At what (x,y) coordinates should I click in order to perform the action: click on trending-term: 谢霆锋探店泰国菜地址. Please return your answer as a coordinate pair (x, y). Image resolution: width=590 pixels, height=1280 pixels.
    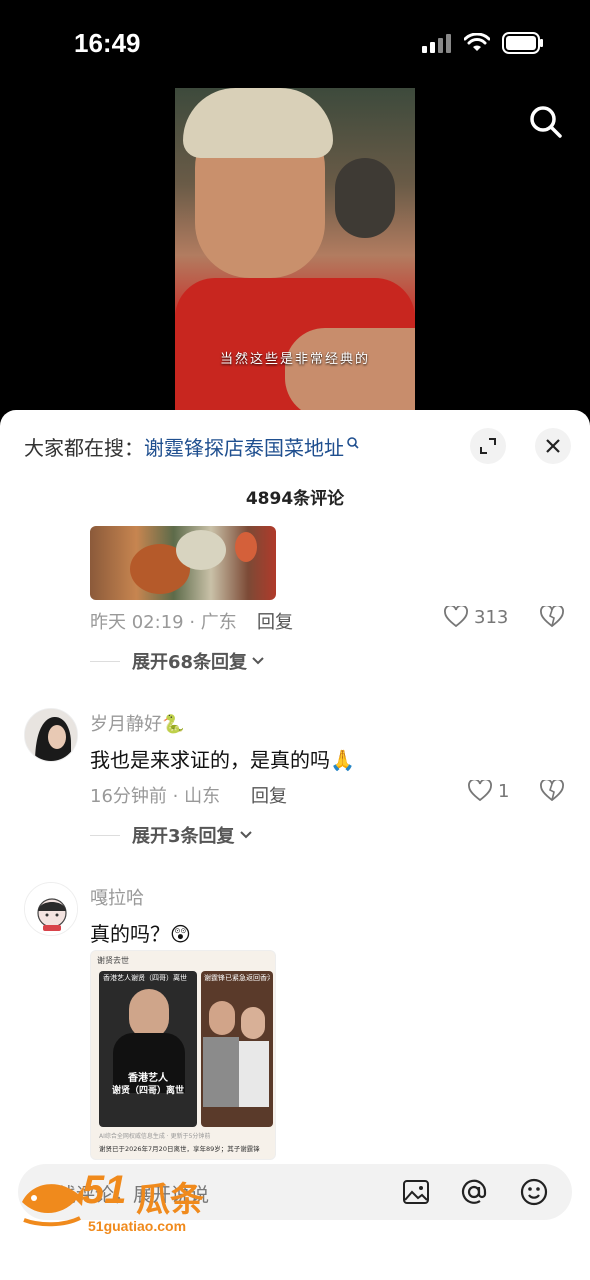
    Looking at the image, I should click on (244, 446).